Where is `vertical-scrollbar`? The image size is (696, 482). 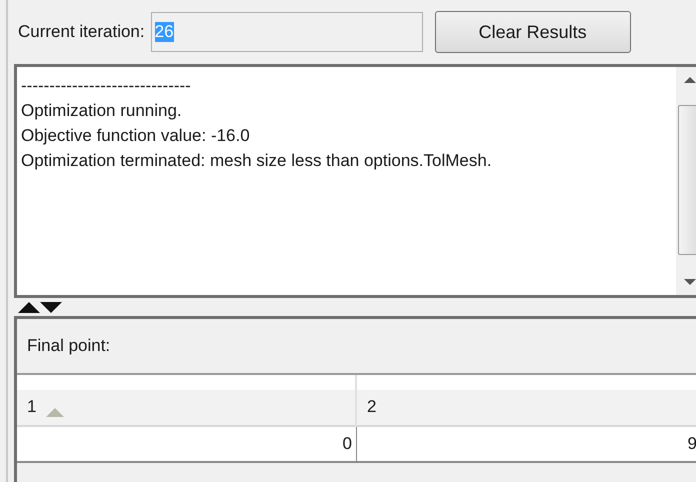
vertical-scrollbar is located at coordinates (686, 181).